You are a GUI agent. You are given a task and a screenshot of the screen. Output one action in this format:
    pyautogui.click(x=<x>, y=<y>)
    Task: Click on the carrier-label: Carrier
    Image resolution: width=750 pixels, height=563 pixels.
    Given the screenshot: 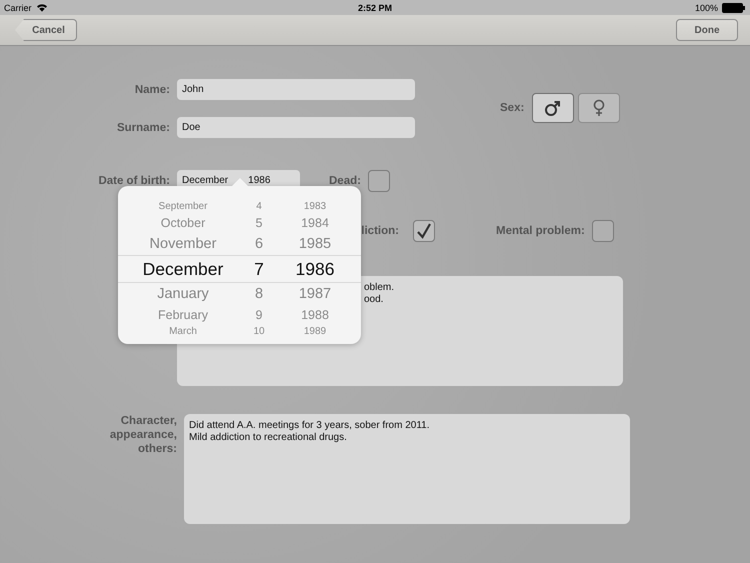 What is the action you would take?
    pyautogui.click(x=18, y=7)
    